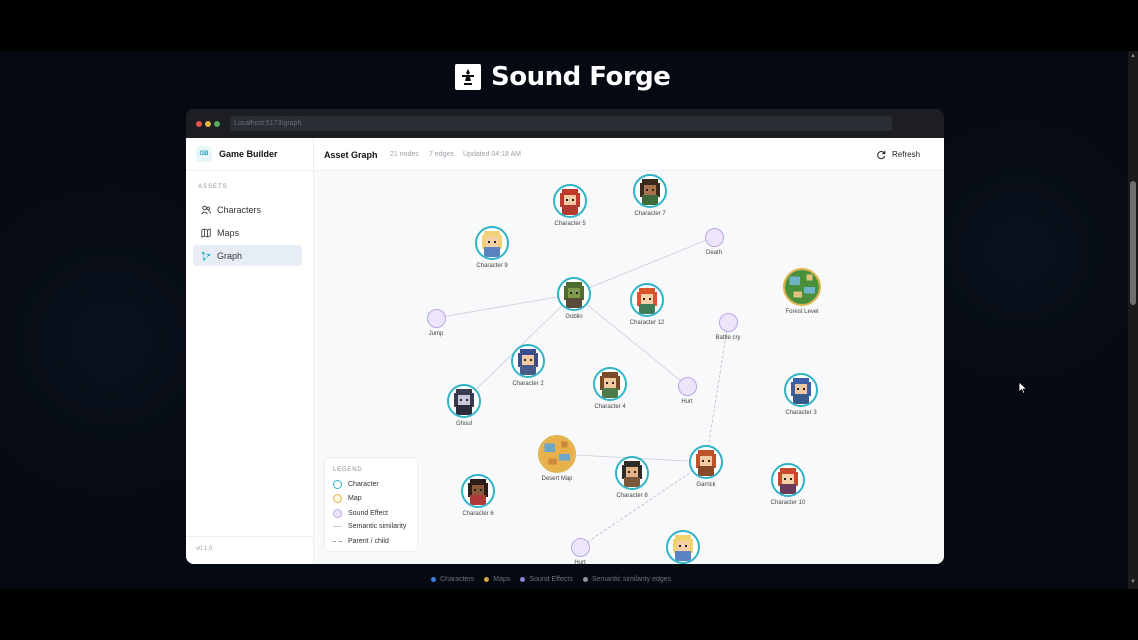  What do you see at coordinates (369, 526) in the screenshot?
I see `legend-item-similarity: Semantic similarity` at bounding box center [369, 526].